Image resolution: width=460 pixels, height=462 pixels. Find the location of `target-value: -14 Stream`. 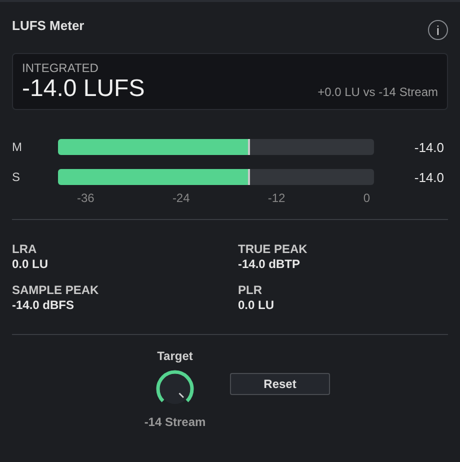

target-value: -14 Stream is located at coordinates (175, 422).